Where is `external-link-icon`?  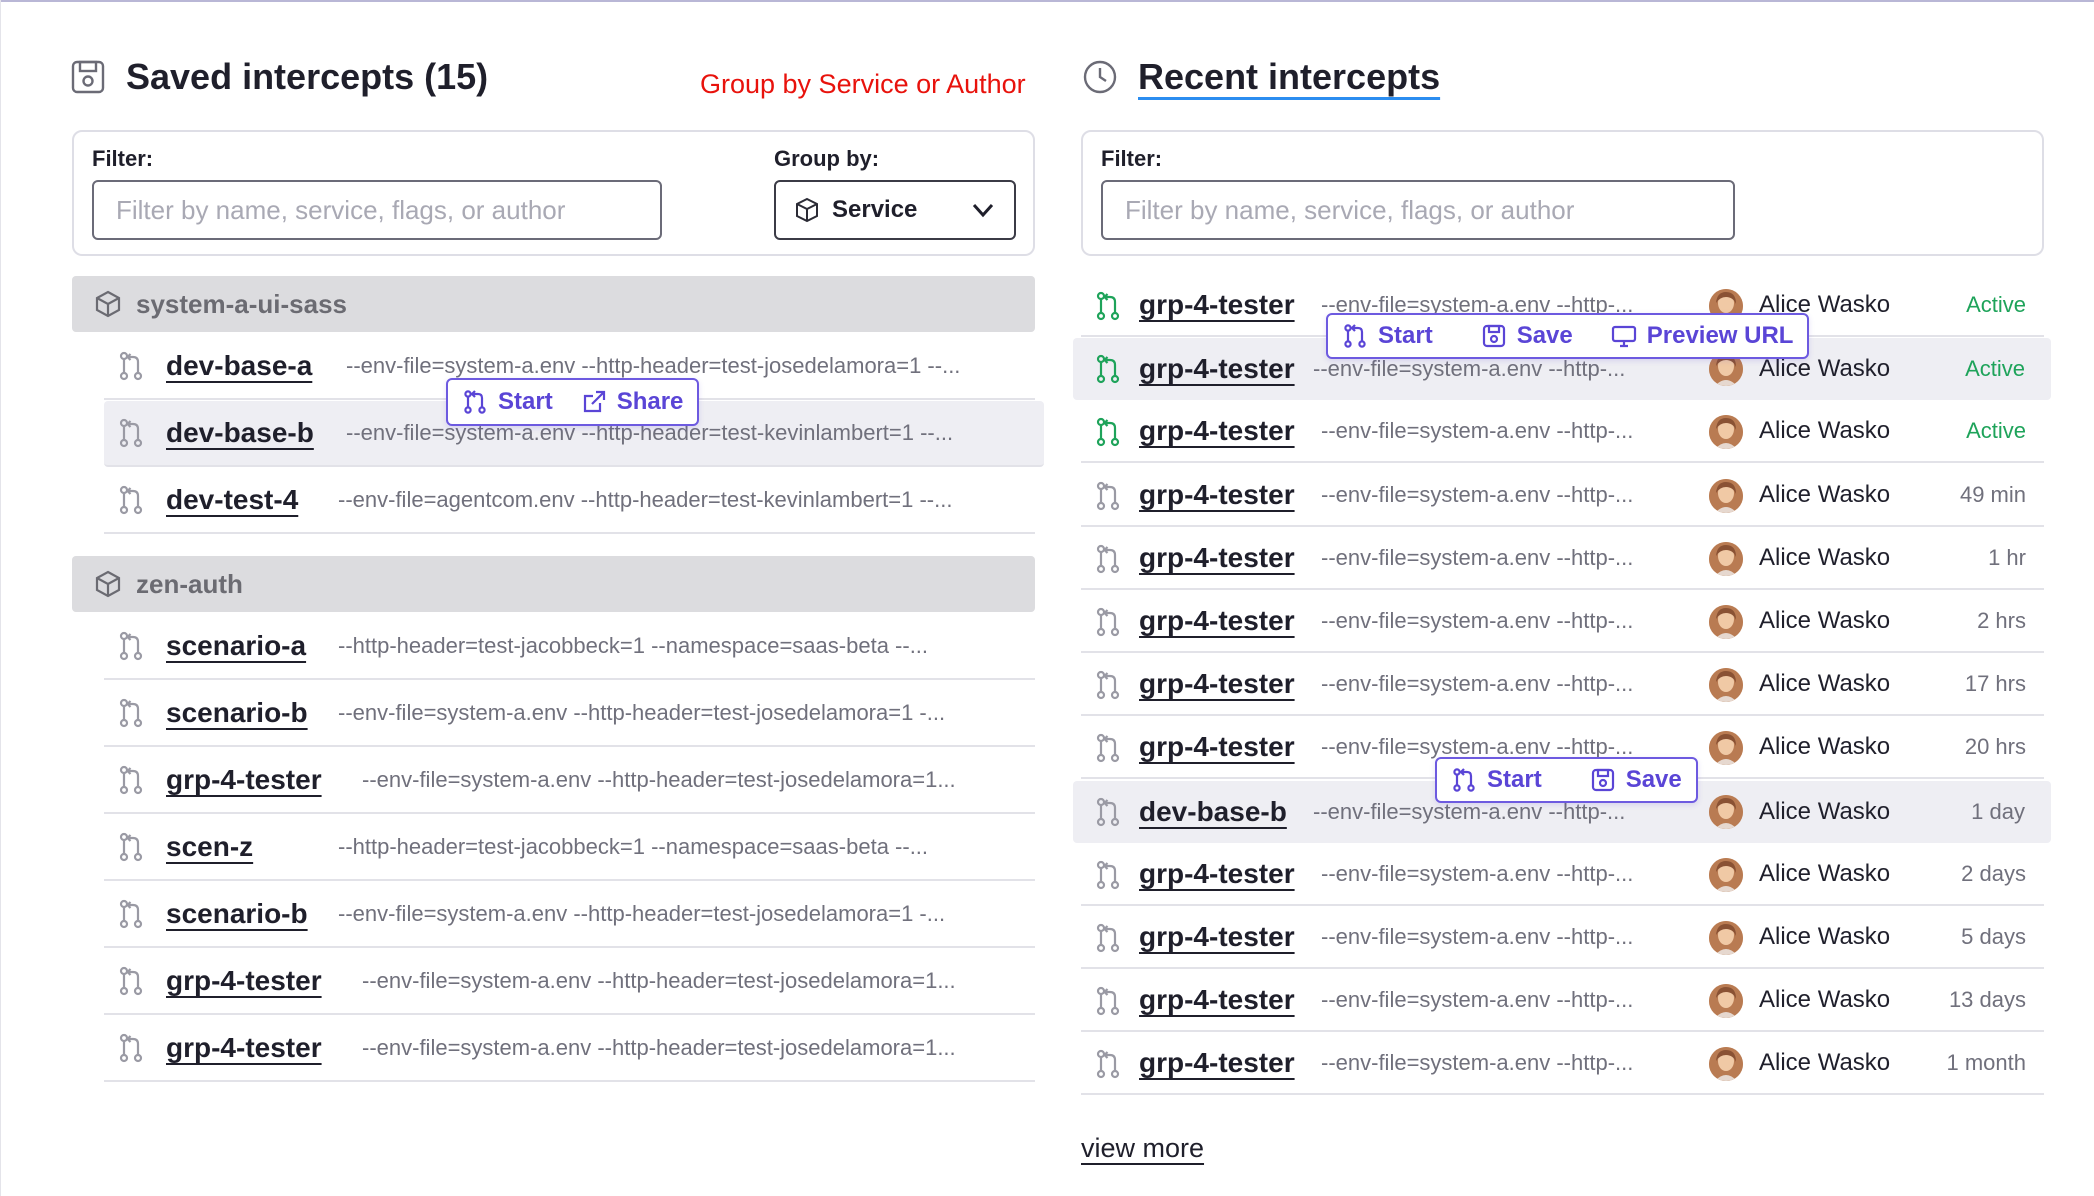
external-link-icon is located at coordinates (594, 401).